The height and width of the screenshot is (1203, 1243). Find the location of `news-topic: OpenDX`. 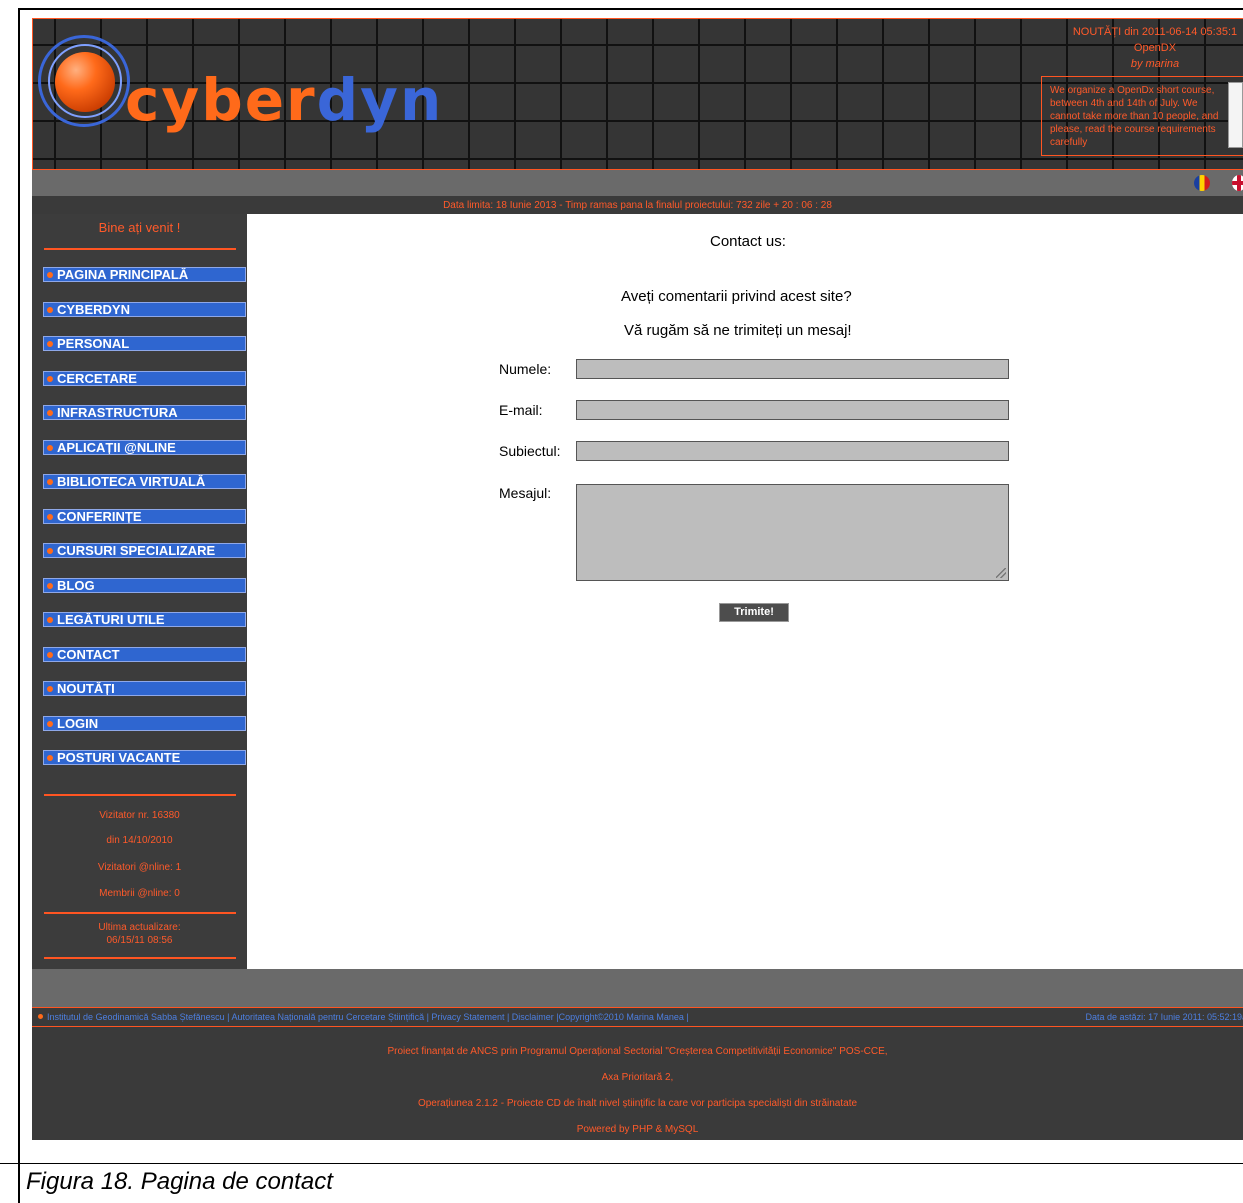

news-topic: OpenDX is located at coordinates (1151, 48).